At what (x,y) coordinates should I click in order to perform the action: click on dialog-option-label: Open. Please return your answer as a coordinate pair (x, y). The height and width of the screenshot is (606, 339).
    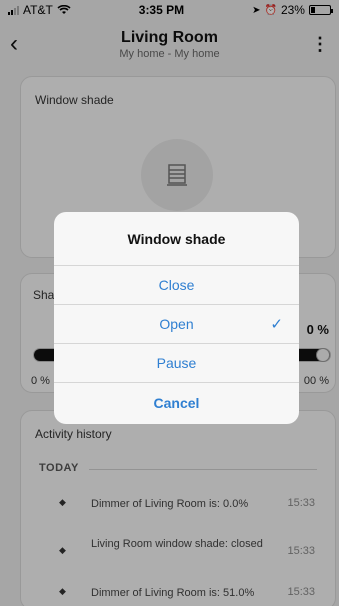
    Looking at the image, I should click on (176, 324).